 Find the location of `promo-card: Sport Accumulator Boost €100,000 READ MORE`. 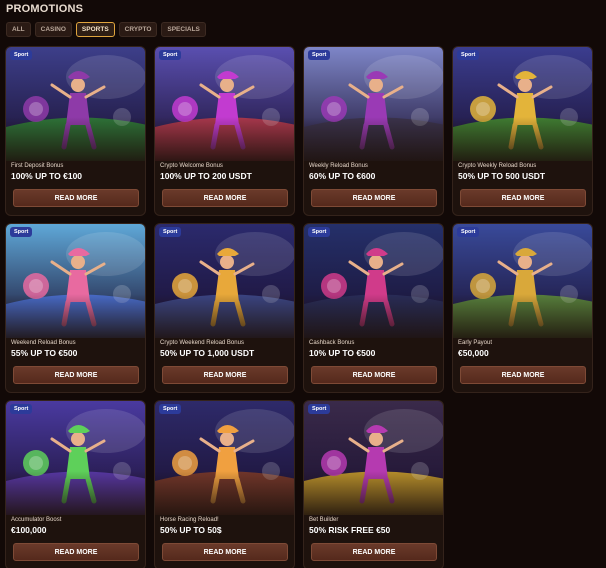

promo-card: Sport Accumulator Boost €100,000 READ MORE is located at coordinates (75, 484).